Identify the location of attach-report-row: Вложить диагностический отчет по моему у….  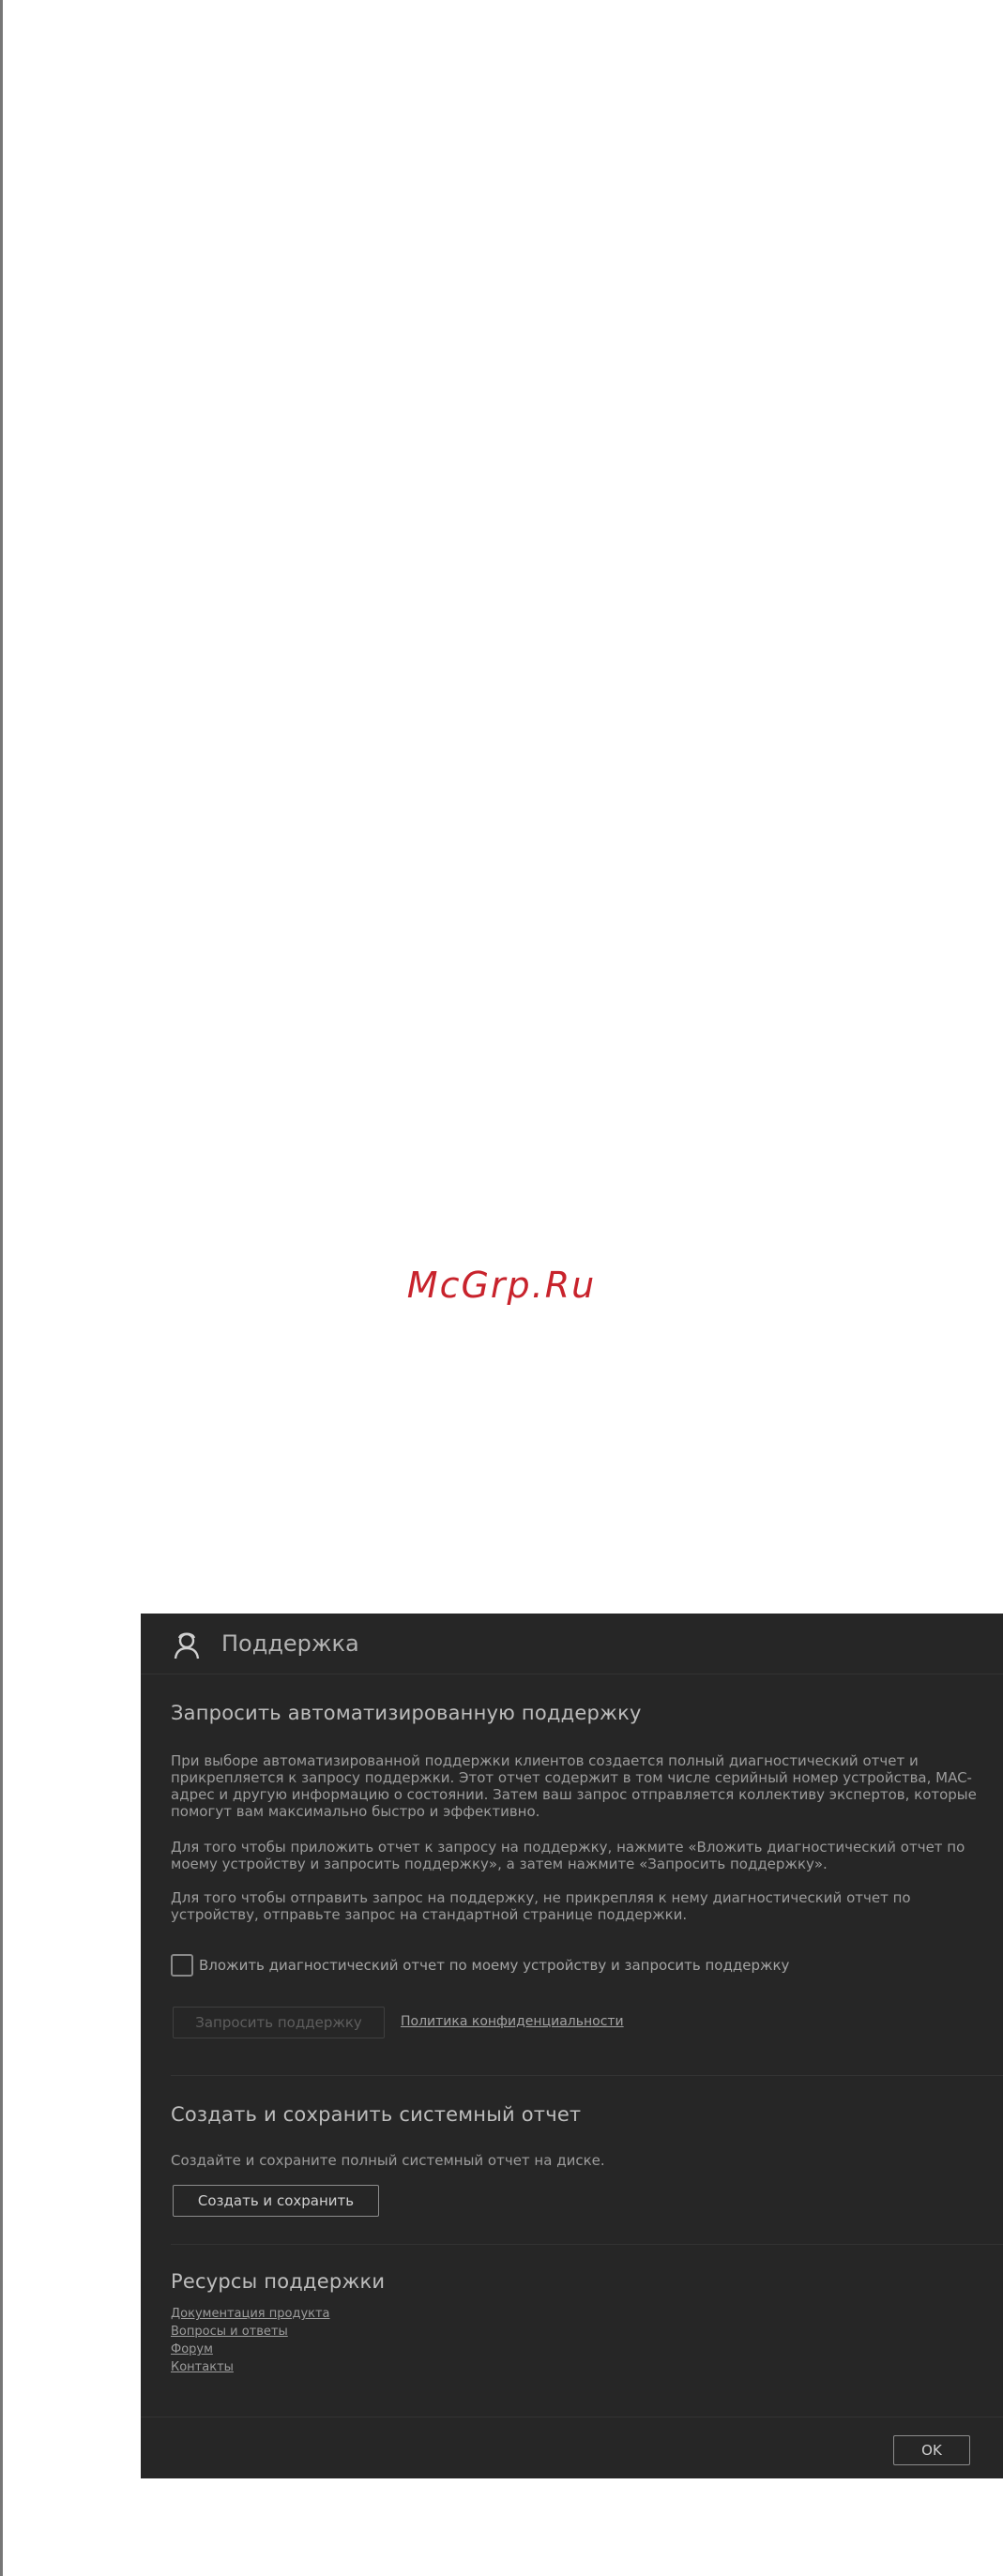
(480, 1965).